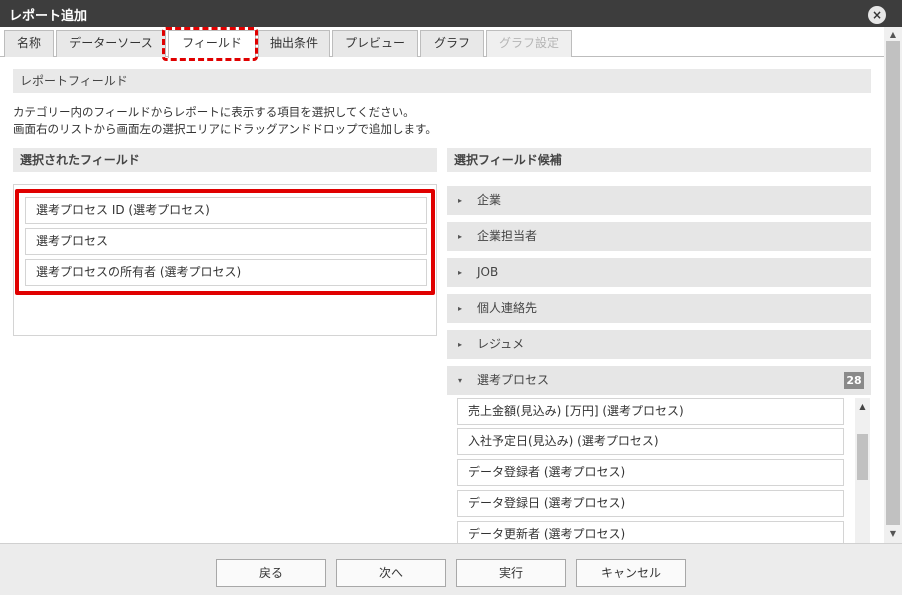 This screenshot has width=902, height=595. I want to click on category-company: ▸ 企業, so click(659, 200).